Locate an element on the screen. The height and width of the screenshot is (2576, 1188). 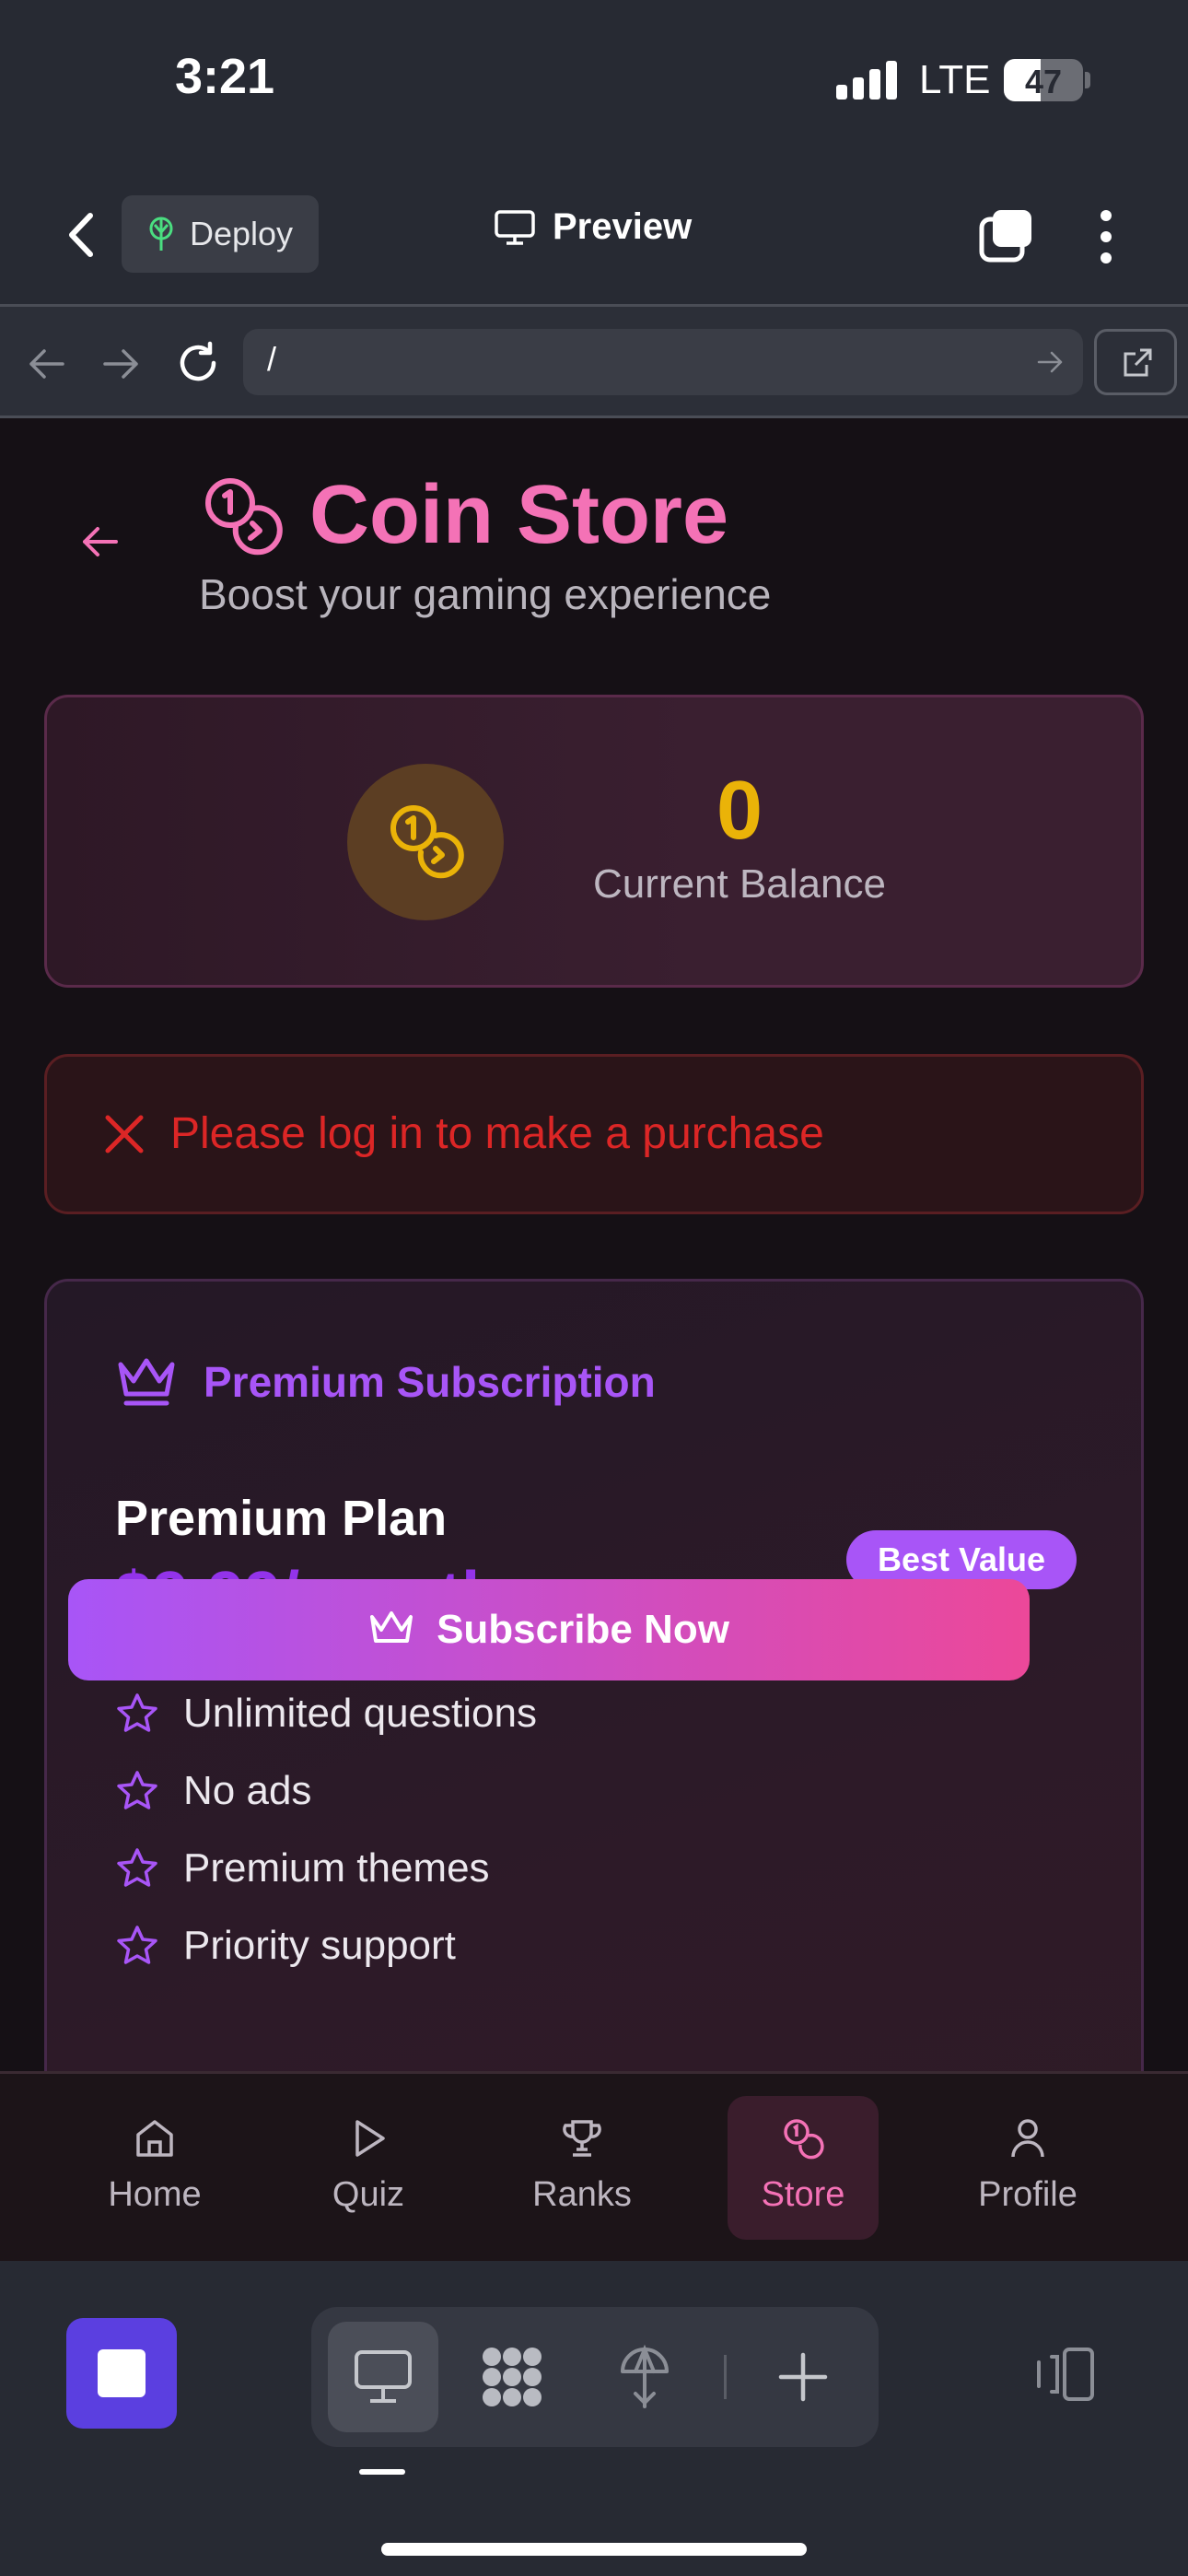
plan-name: Premium Plan is located at coordinates (281, 1518).